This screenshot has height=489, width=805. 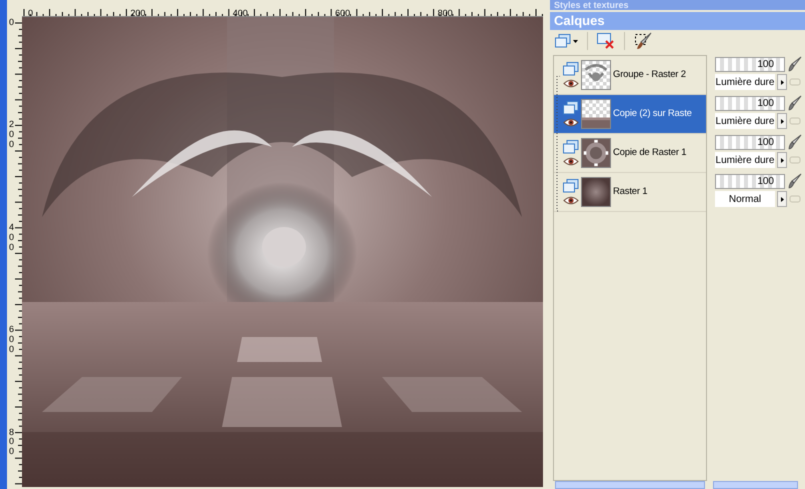 I want to click on layer-name: Copie de Raster 1, so click(x=649, y=153).